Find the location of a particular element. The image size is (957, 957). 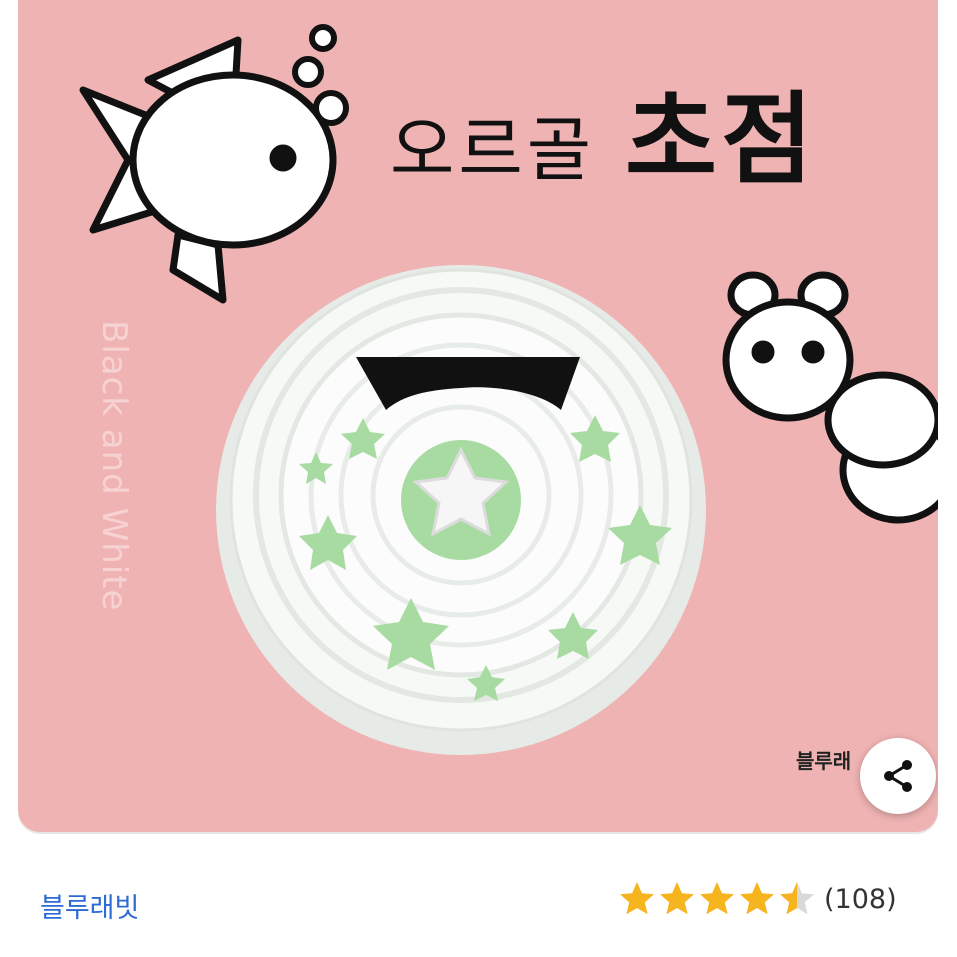

vertical-subtitle: Black and White is located at coordinates (120, 475).